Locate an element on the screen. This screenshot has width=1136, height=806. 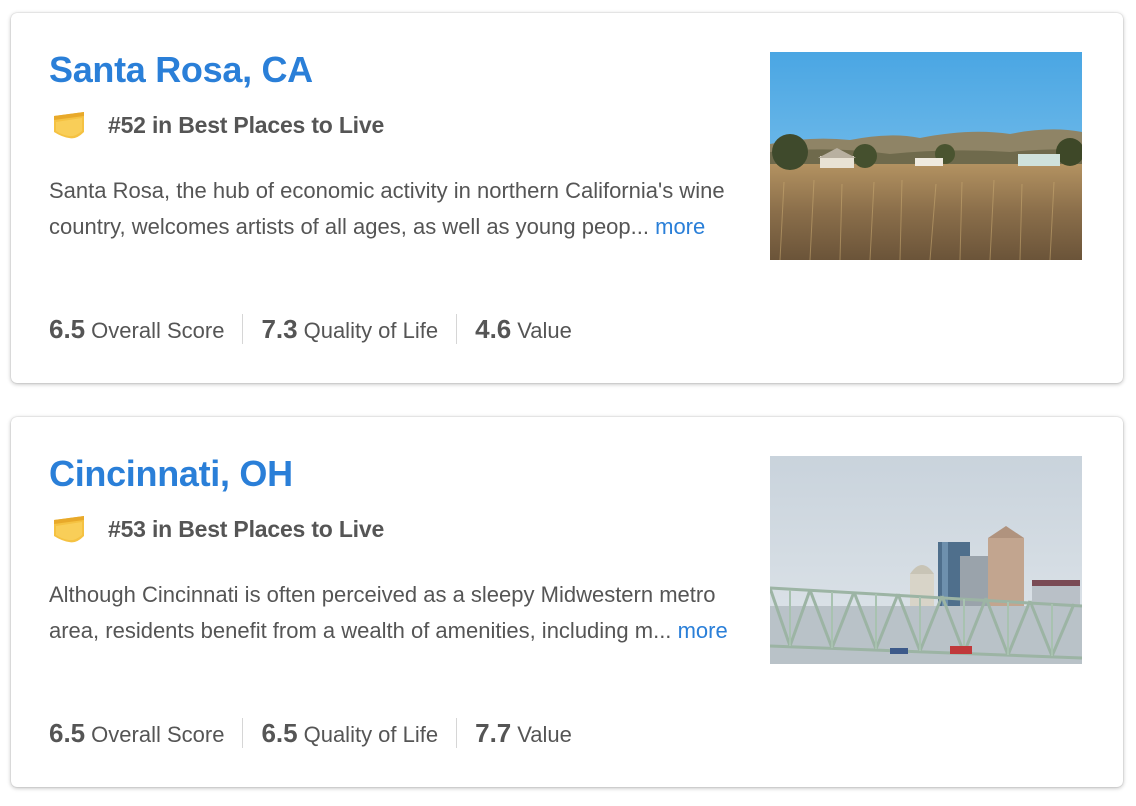
quality-of-life-score: 7.3 Quality of Life is located at coordinates (349, 329).